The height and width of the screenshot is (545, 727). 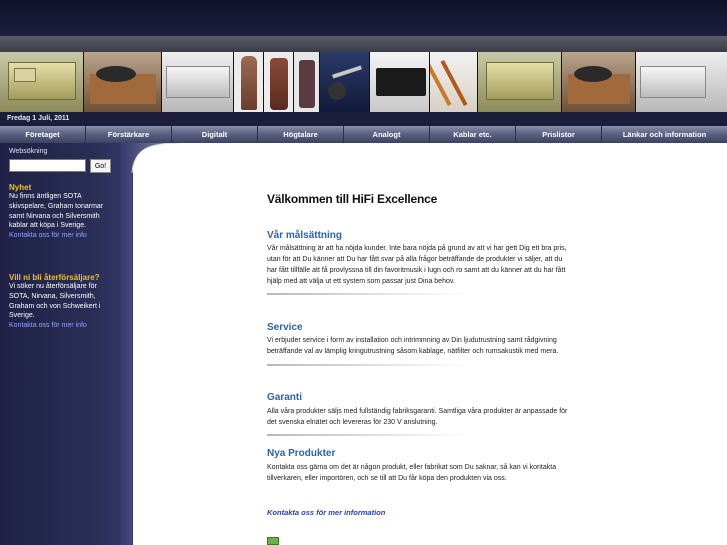 What do you see at coordinates (56, 206) in the screenshot?
I see `news-line: skivspelare, Graham tonarmar` at bounding box center [56, 206].